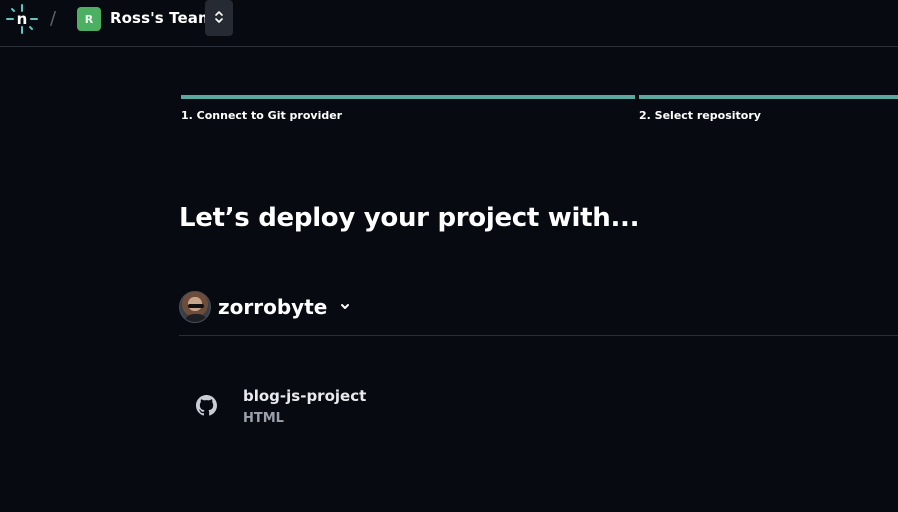  I want to click on github-icon, so click(206, 405).